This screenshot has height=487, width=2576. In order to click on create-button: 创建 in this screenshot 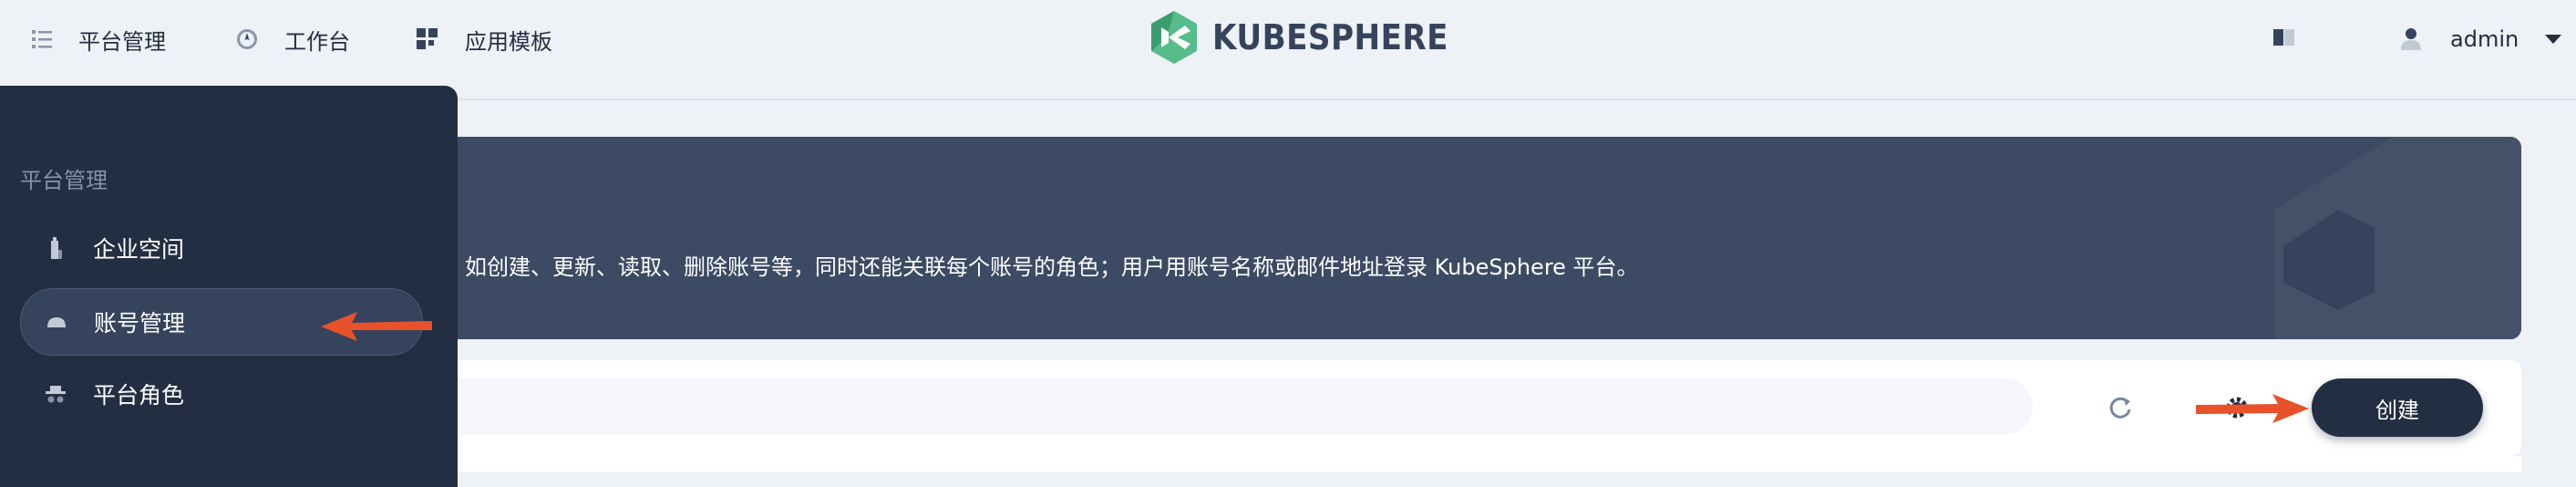, I will do `click(2397, 407)`.